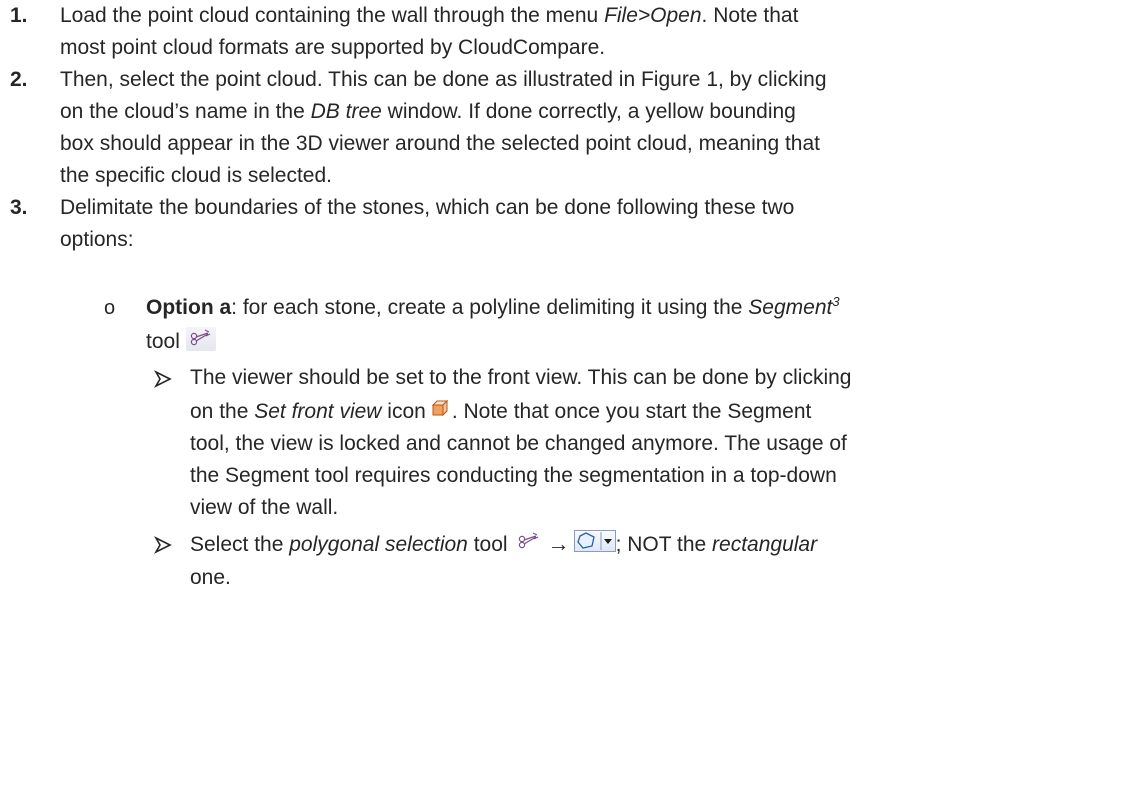 The height and width of the screenshot is (787, 1130). Describe the element at coordinates (19, 79) in the screenshot. I see `step-2-number: 2.` at that location.